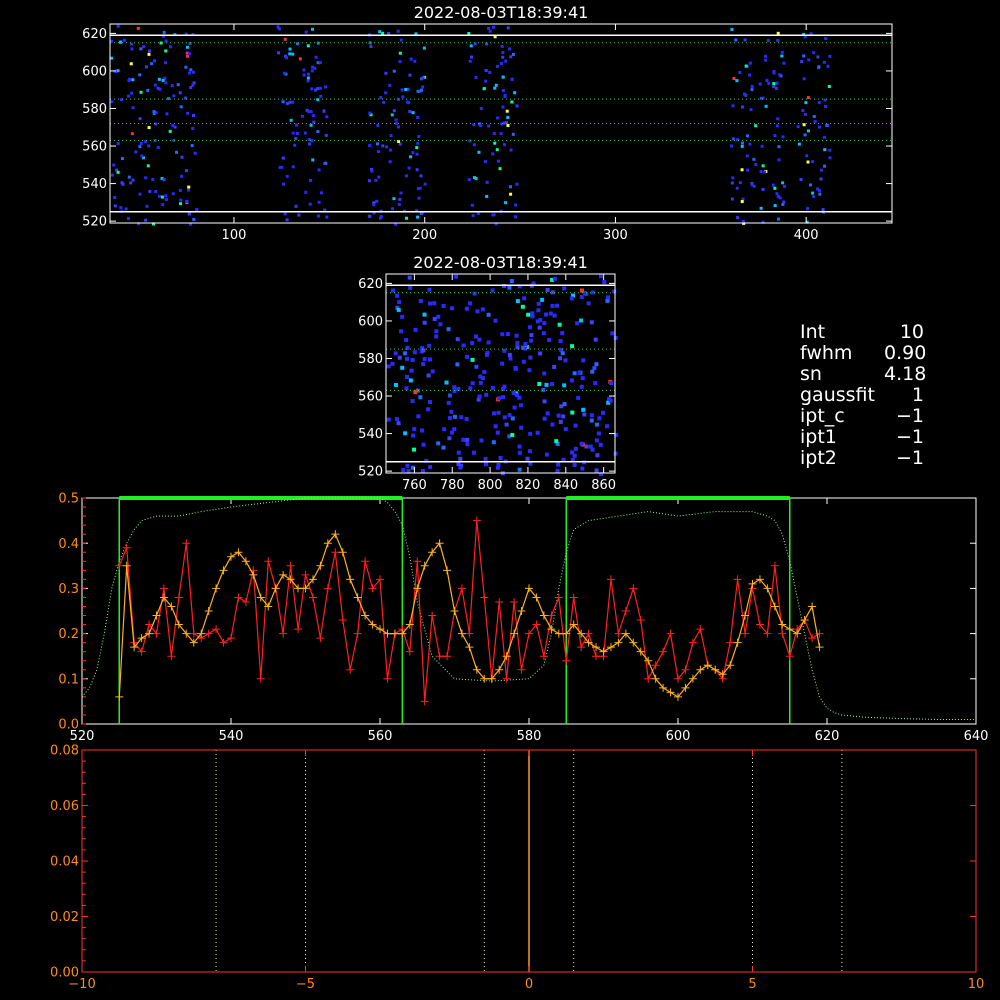  I want to click on x-tick-label: 100, so click(234, 235).